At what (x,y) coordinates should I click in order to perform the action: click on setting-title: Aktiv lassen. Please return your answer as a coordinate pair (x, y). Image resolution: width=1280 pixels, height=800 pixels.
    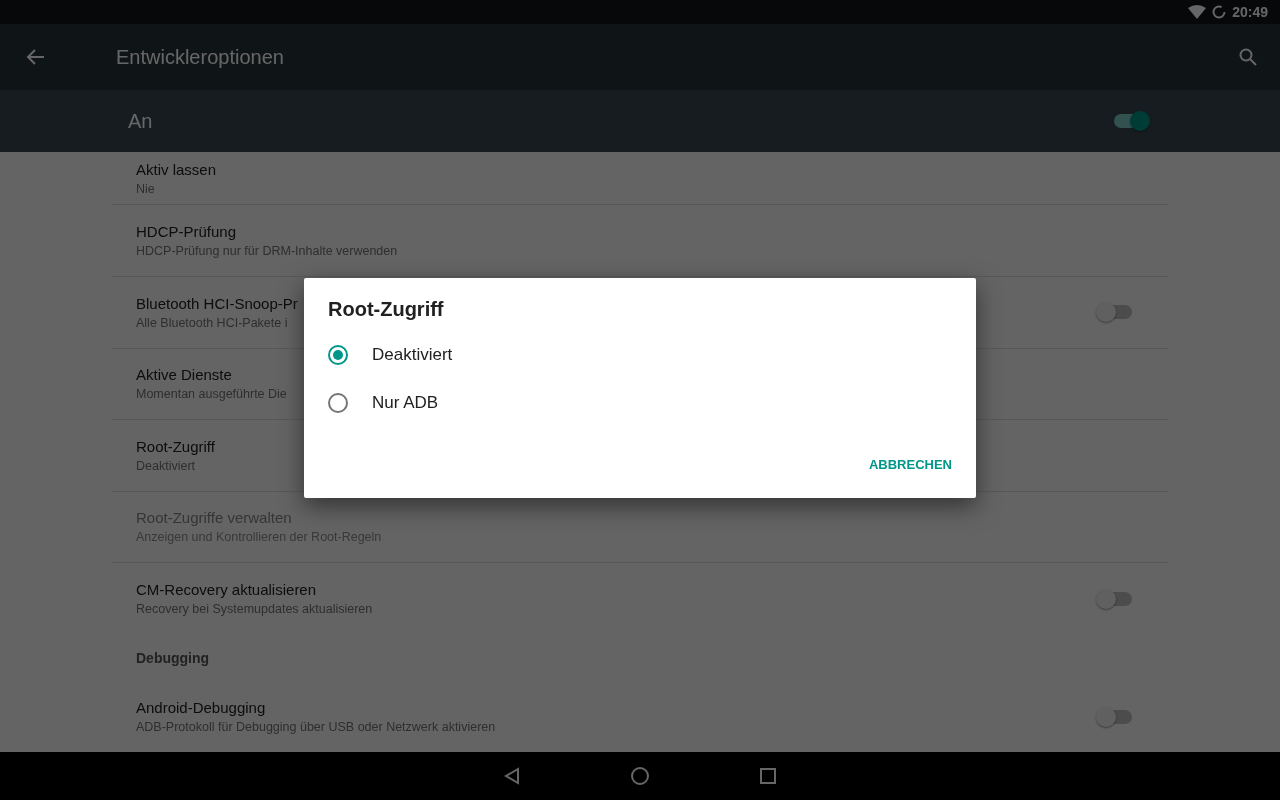
    Looking at the image, I should click on (176, 169).